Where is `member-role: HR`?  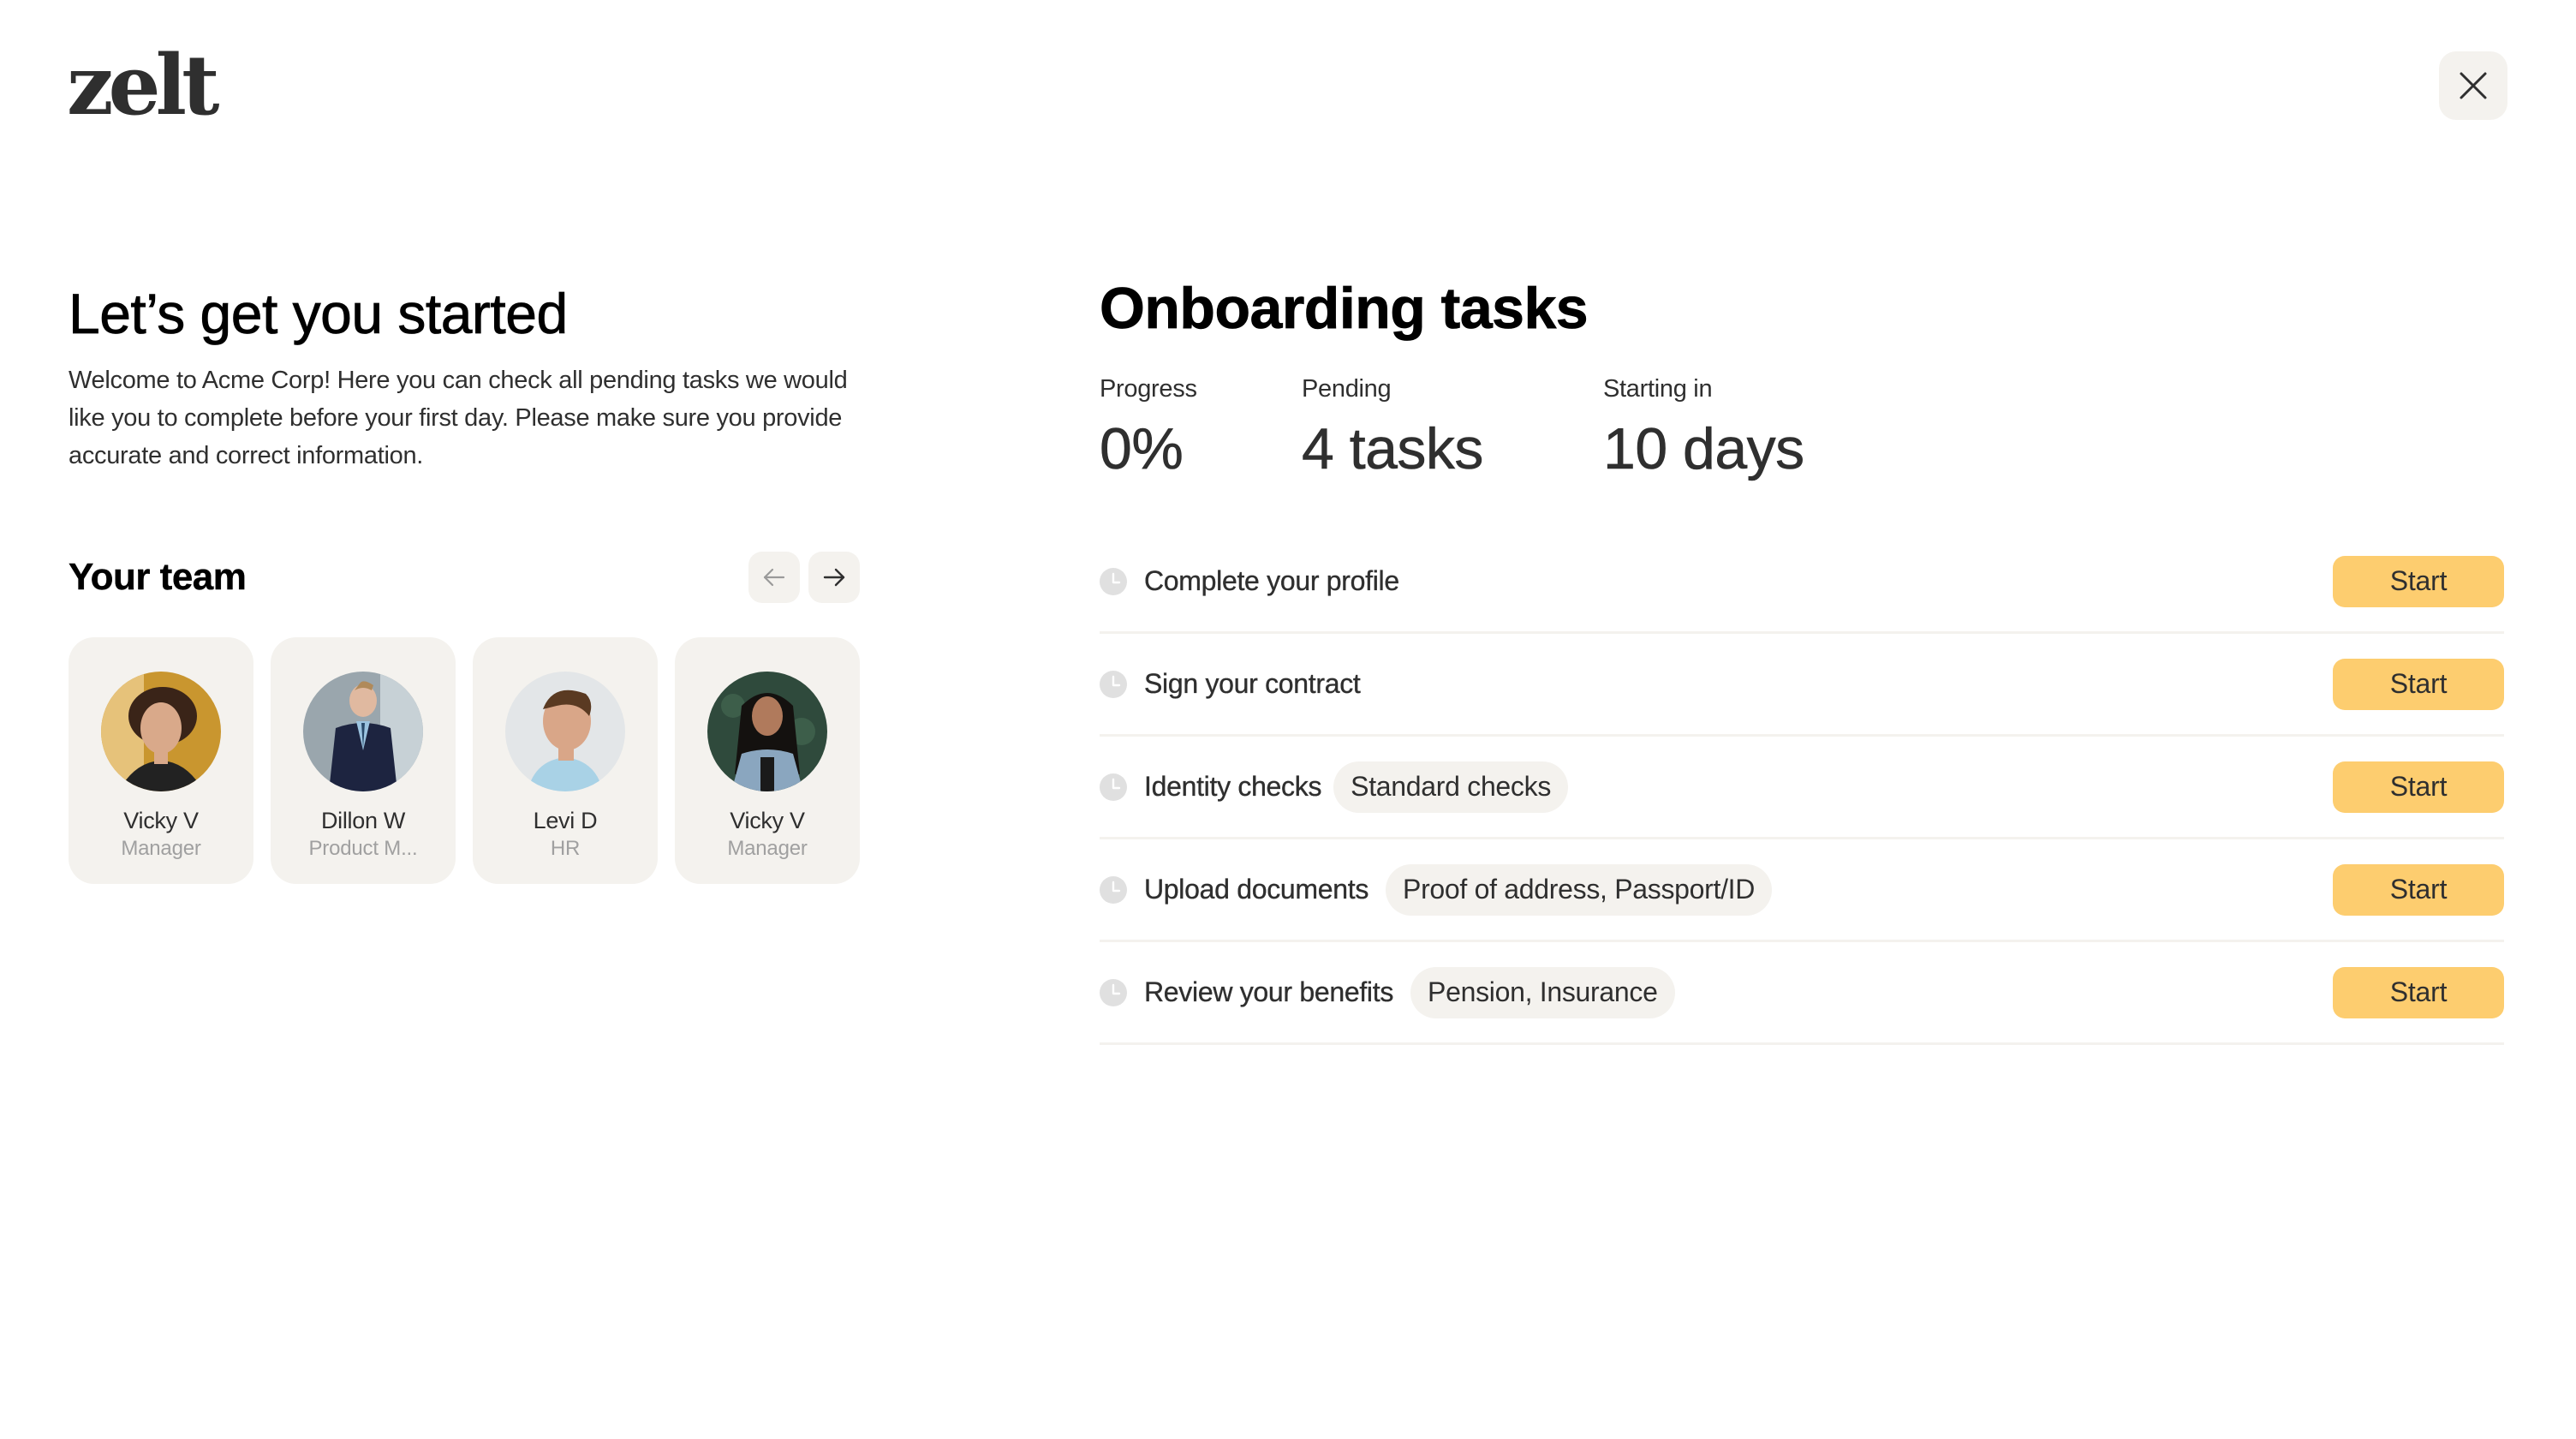
member-role: HR is located at coordinates (565, 848).